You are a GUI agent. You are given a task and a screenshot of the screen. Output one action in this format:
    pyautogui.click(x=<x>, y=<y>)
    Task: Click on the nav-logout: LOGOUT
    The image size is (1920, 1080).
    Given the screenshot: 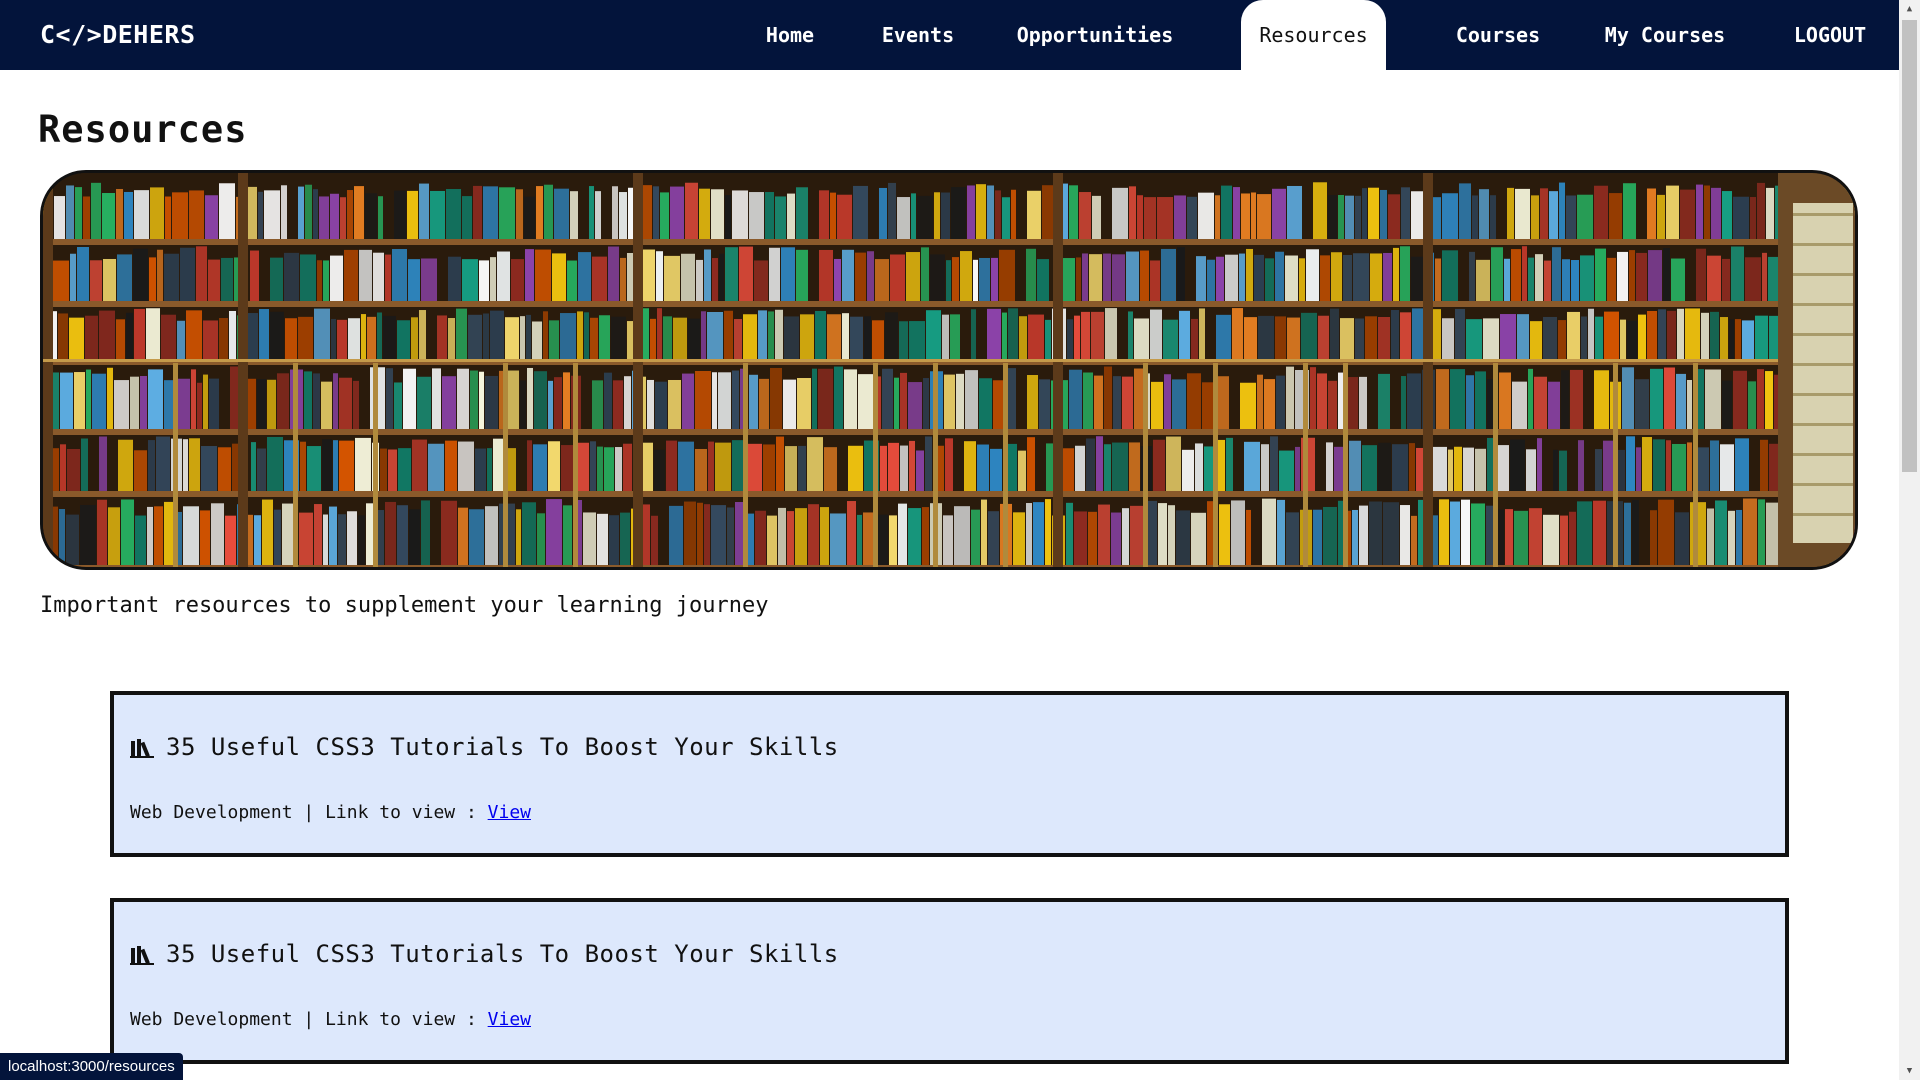 What is the action you would take?
    pyautogui.click(x=1830, y=35)
    